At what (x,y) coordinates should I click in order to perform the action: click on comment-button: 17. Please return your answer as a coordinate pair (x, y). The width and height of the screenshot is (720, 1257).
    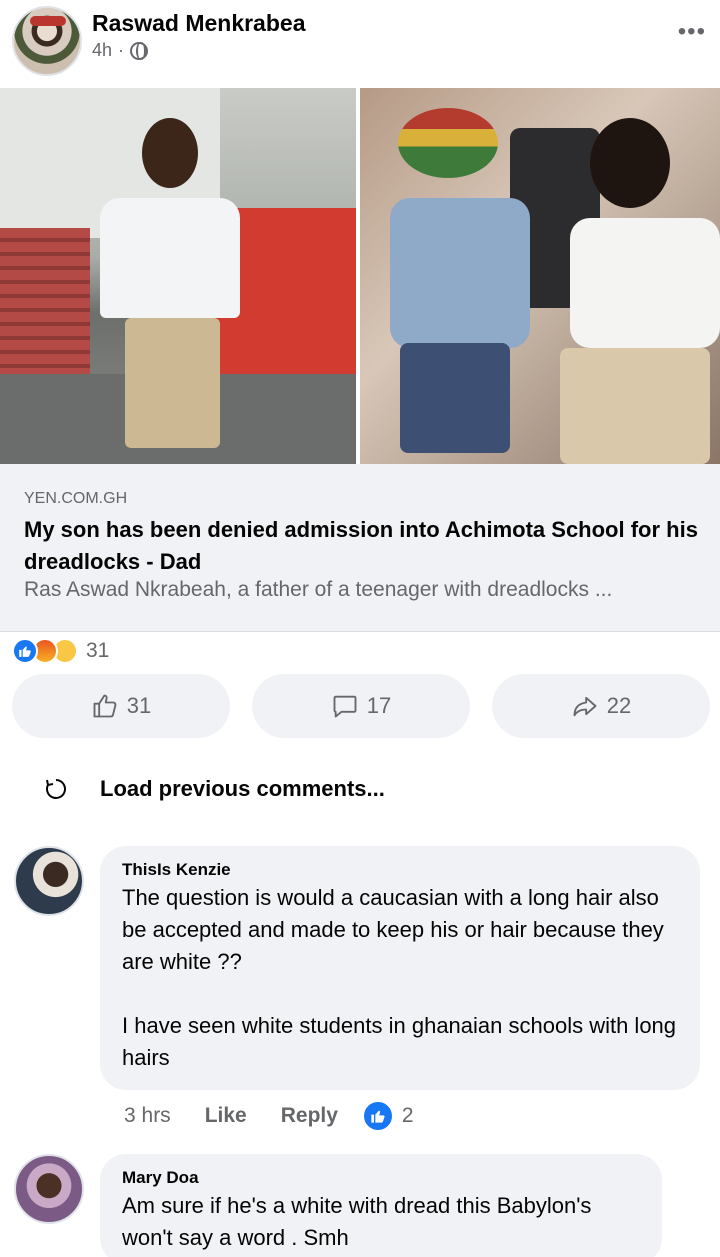
    Looking at the image, I should click on (361, 706).